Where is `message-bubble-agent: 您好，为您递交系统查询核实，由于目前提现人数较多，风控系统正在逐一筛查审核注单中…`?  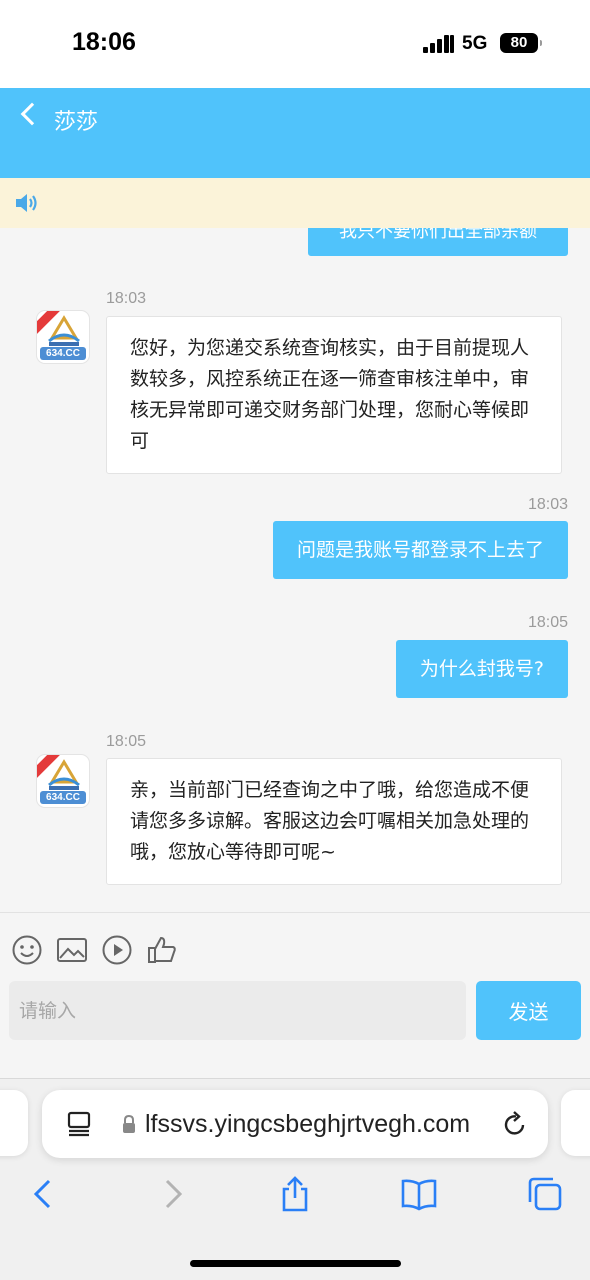 message-bubble-agent: 您好，为您递交系统查询核实，由于目前提现人数较多，风控系统正在逐一筛查审核注单中… is located at coordinates (334, 395).